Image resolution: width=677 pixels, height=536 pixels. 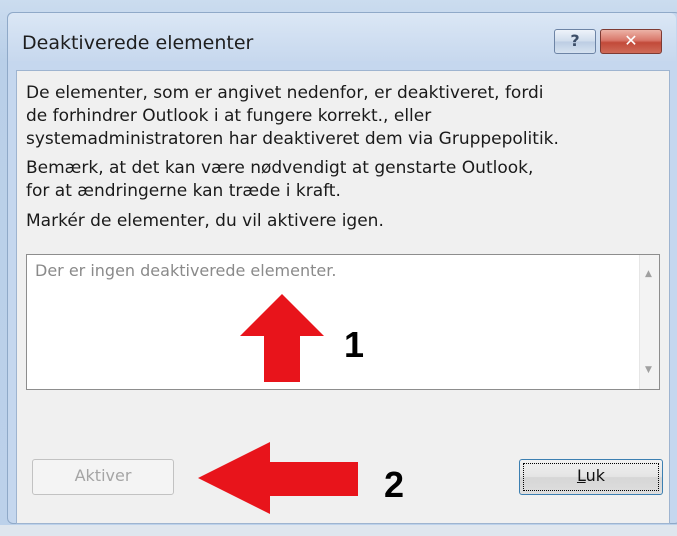 I want to click on note-line-2: for at ændringerne kan træde i kraft., so click(x=183, y=191).